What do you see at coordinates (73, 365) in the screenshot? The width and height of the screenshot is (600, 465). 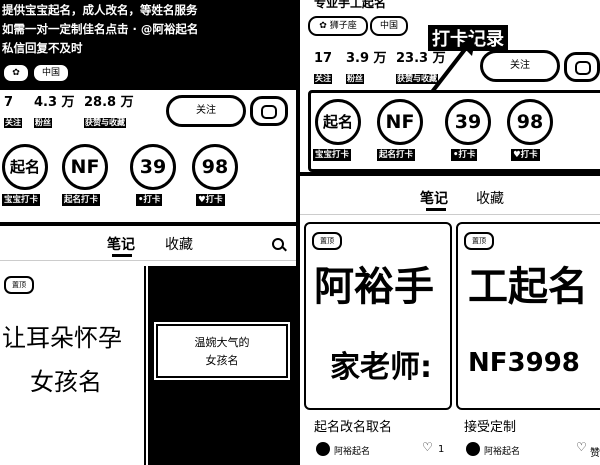 I see `note-card-1: 置顶 让耳朵怀孕 女孩名` at bounding box center [73, 365].